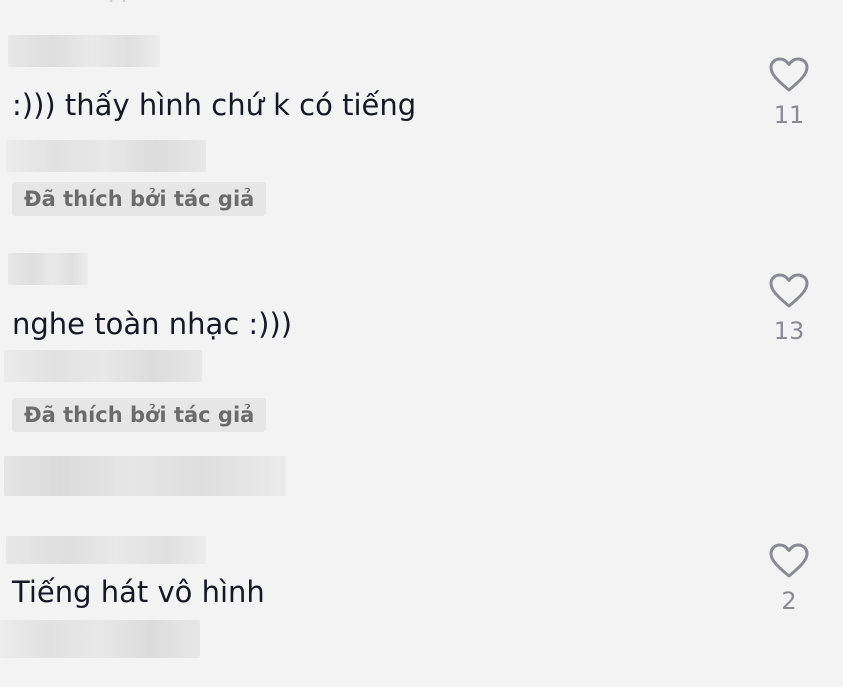 The width and height of the screenshot is (843, 687). I want to click on like-count: 11, so click(789, 115).